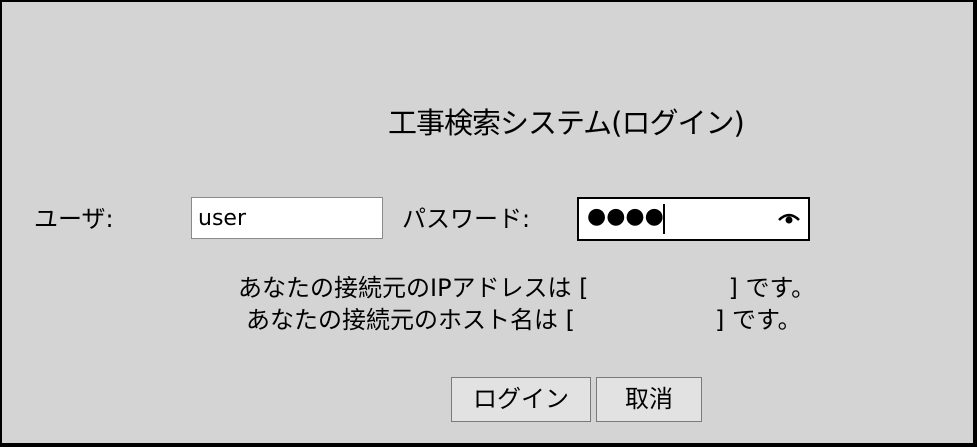 This screenshot has width=977, height=447. What do you see at coordinates (74, 219) in the screenshot?
I see `user-label: ユーザ:` at bounding box center [74, 219].